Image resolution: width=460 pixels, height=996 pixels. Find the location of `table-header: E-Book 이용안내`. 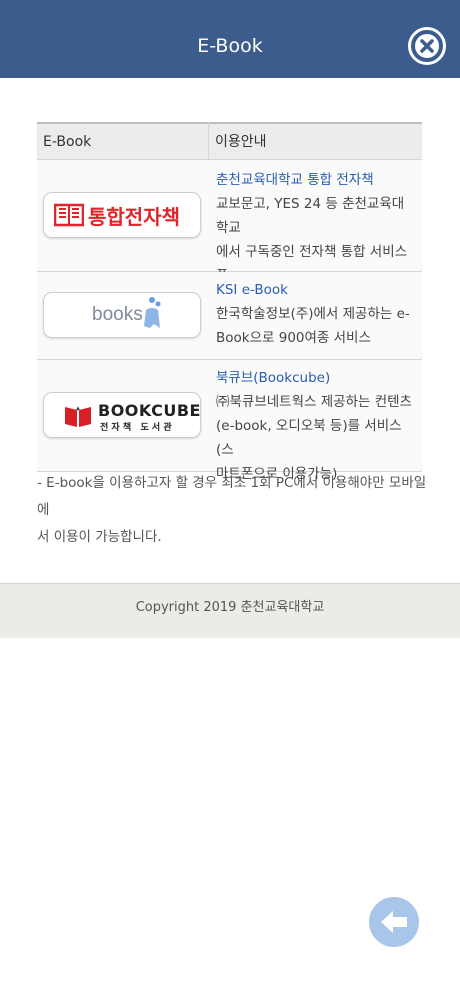

table-header: E-Book 이용안내 is located at coordinates (229, 141).